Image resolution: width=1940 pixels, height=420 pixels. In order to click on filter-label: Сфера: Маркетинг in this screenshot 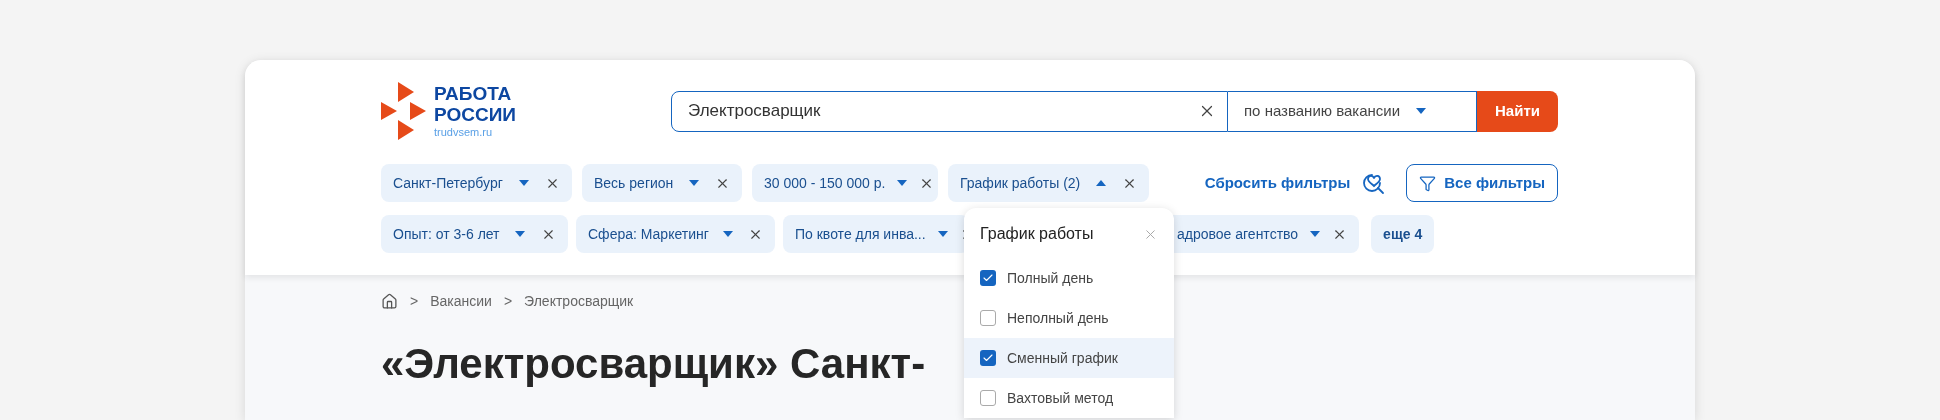, I will do `click(648, 234)`.